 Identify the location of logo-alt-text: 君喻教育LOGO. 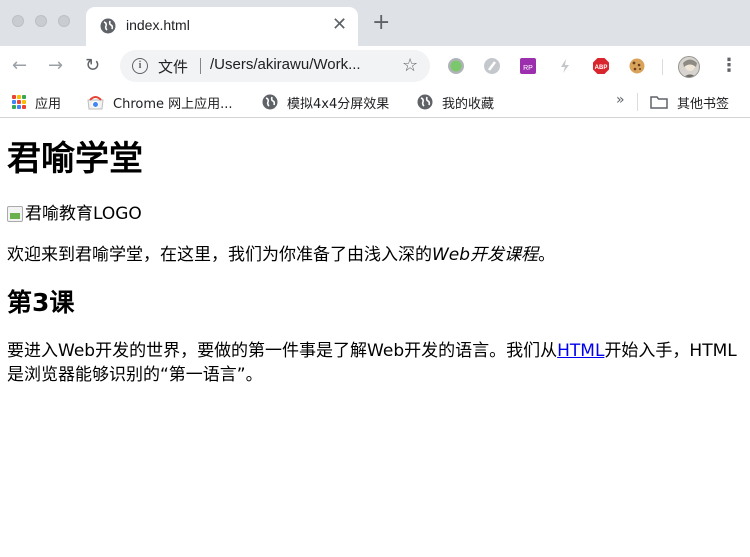
(83, 214).